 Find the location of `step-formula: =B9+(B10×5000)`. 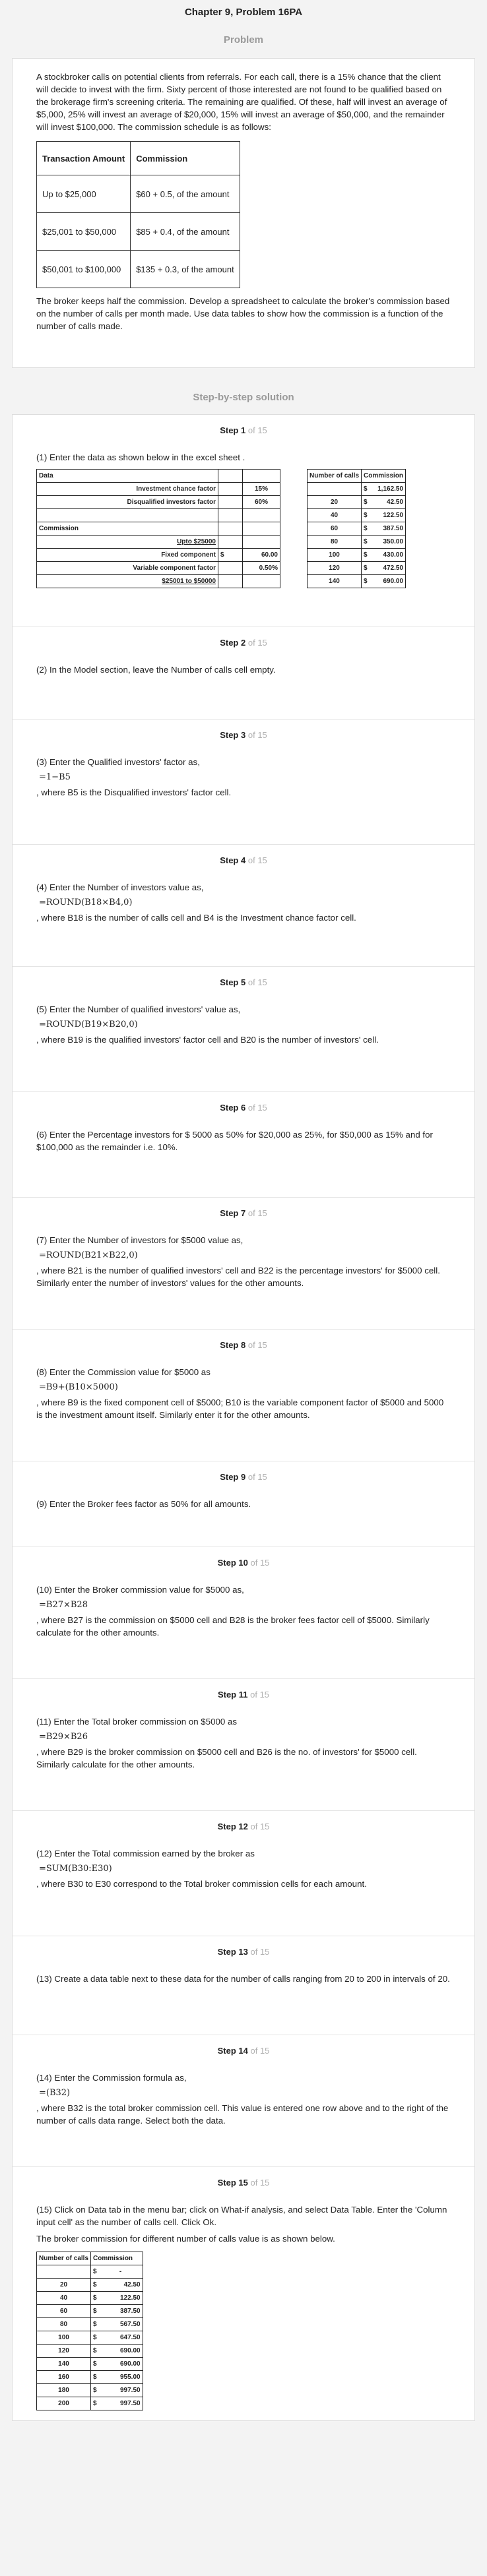

step-formula: =B9+(B10×5000) is located at coordinates (78, 1387).